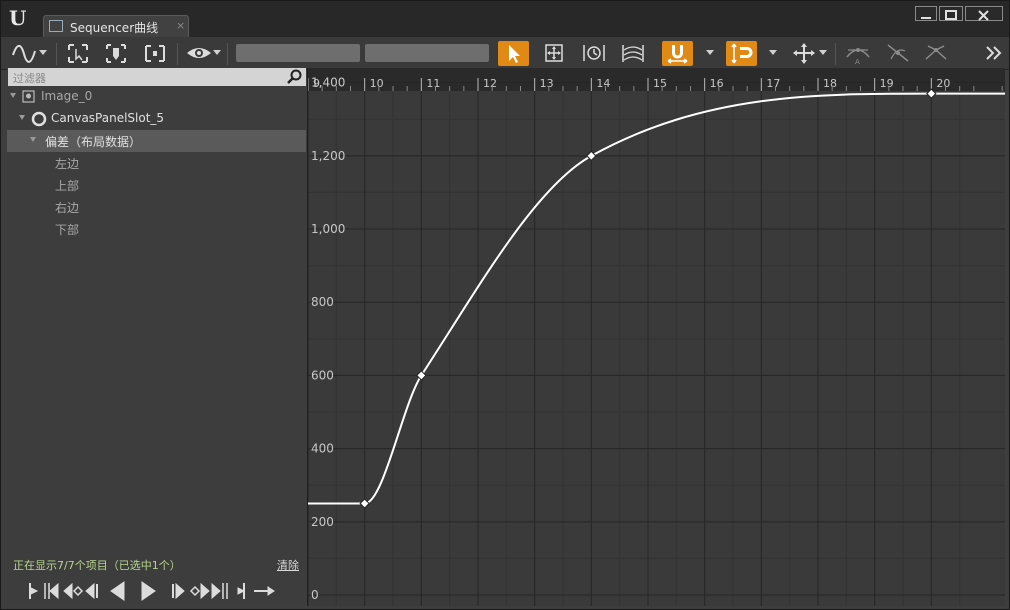 The image size is (1010, 610). What do you see at coordinates (156, 229) in the screenshot?
I see `tree-item-bottom: 下部` at bounding box center [156, 229].